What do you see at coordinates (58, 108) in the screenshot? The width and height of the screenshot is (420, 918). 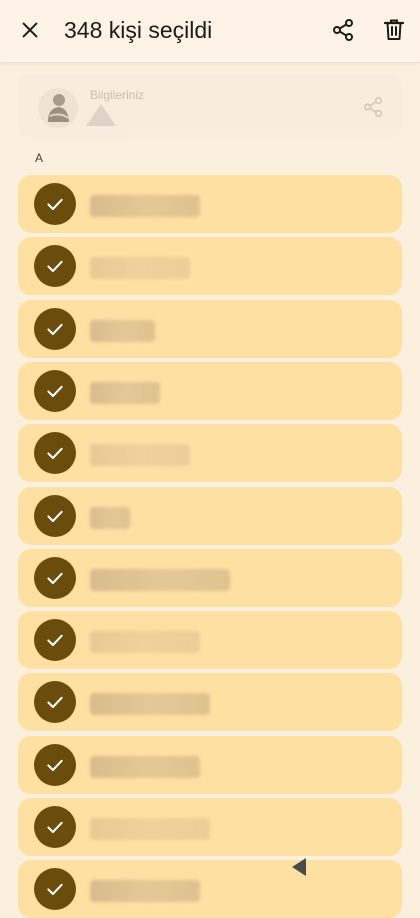 I see `avatar` at bounding box center [58, 108].